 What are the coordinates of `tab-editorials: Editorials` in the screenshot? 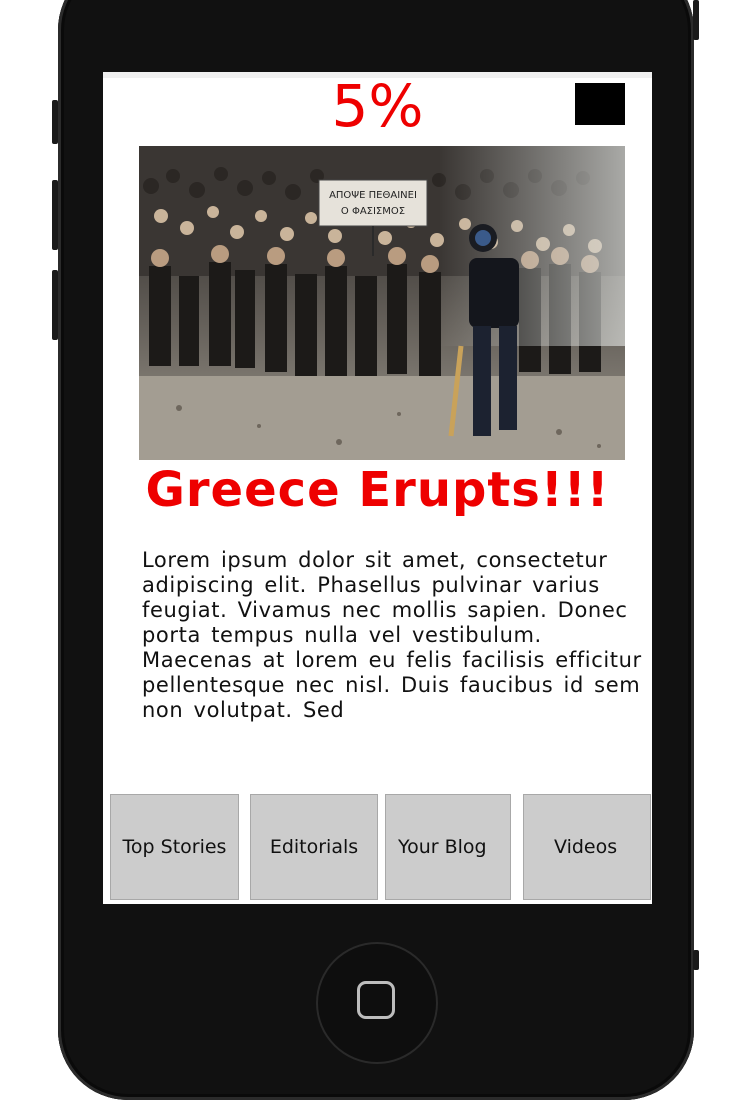 It's located at (314, 847).